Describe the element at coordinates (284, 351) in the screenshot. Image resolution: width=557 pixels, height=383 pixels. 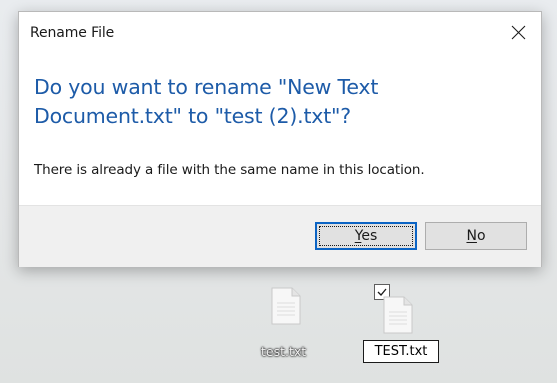
I see `file-label: test.txt` at that location.